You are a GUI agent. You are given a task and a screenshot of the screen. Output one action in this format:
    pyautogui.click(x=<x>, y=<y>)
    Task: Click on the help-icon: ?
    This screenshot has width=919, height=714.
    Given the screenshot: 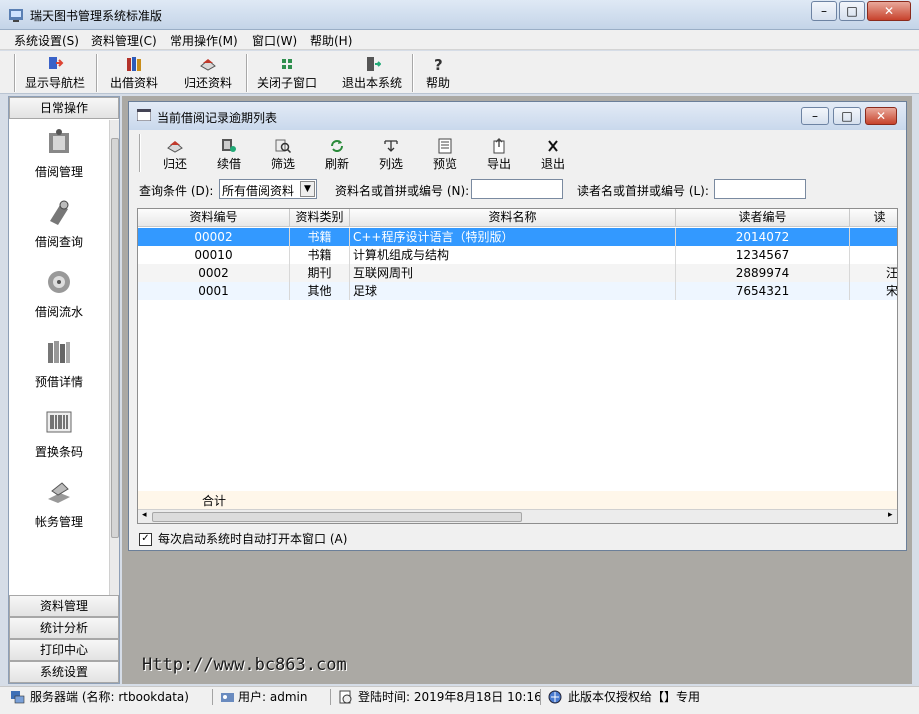 What is the action you would take?
    pyautogui.click(x=438, y=64)
    